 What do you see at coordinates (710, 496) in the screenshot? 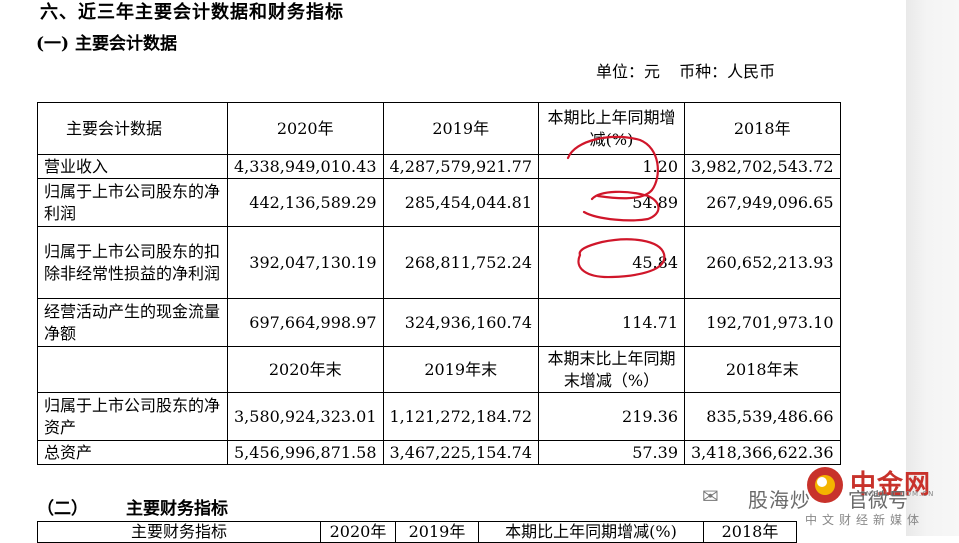
I see `wechat-icon: ✉` at bounding box center [710, 496].